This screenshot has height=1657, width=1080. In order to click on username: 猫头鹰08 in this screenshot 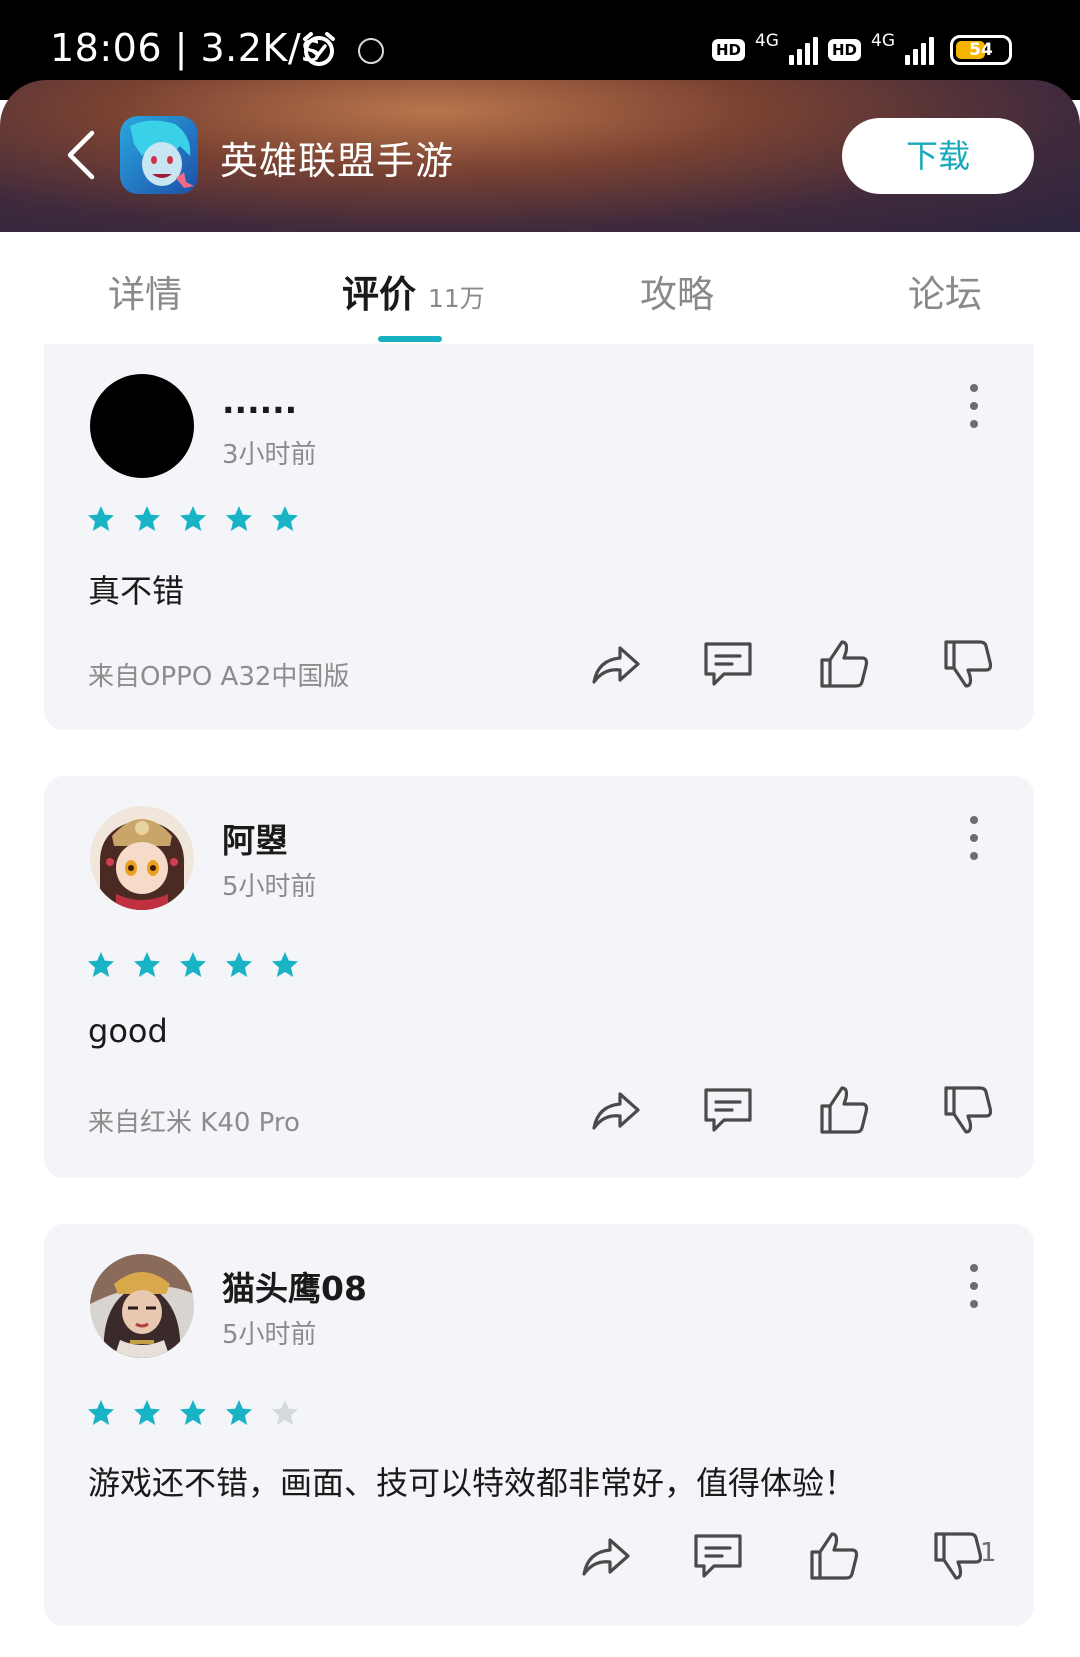, I will do `click(294, 1286)`.